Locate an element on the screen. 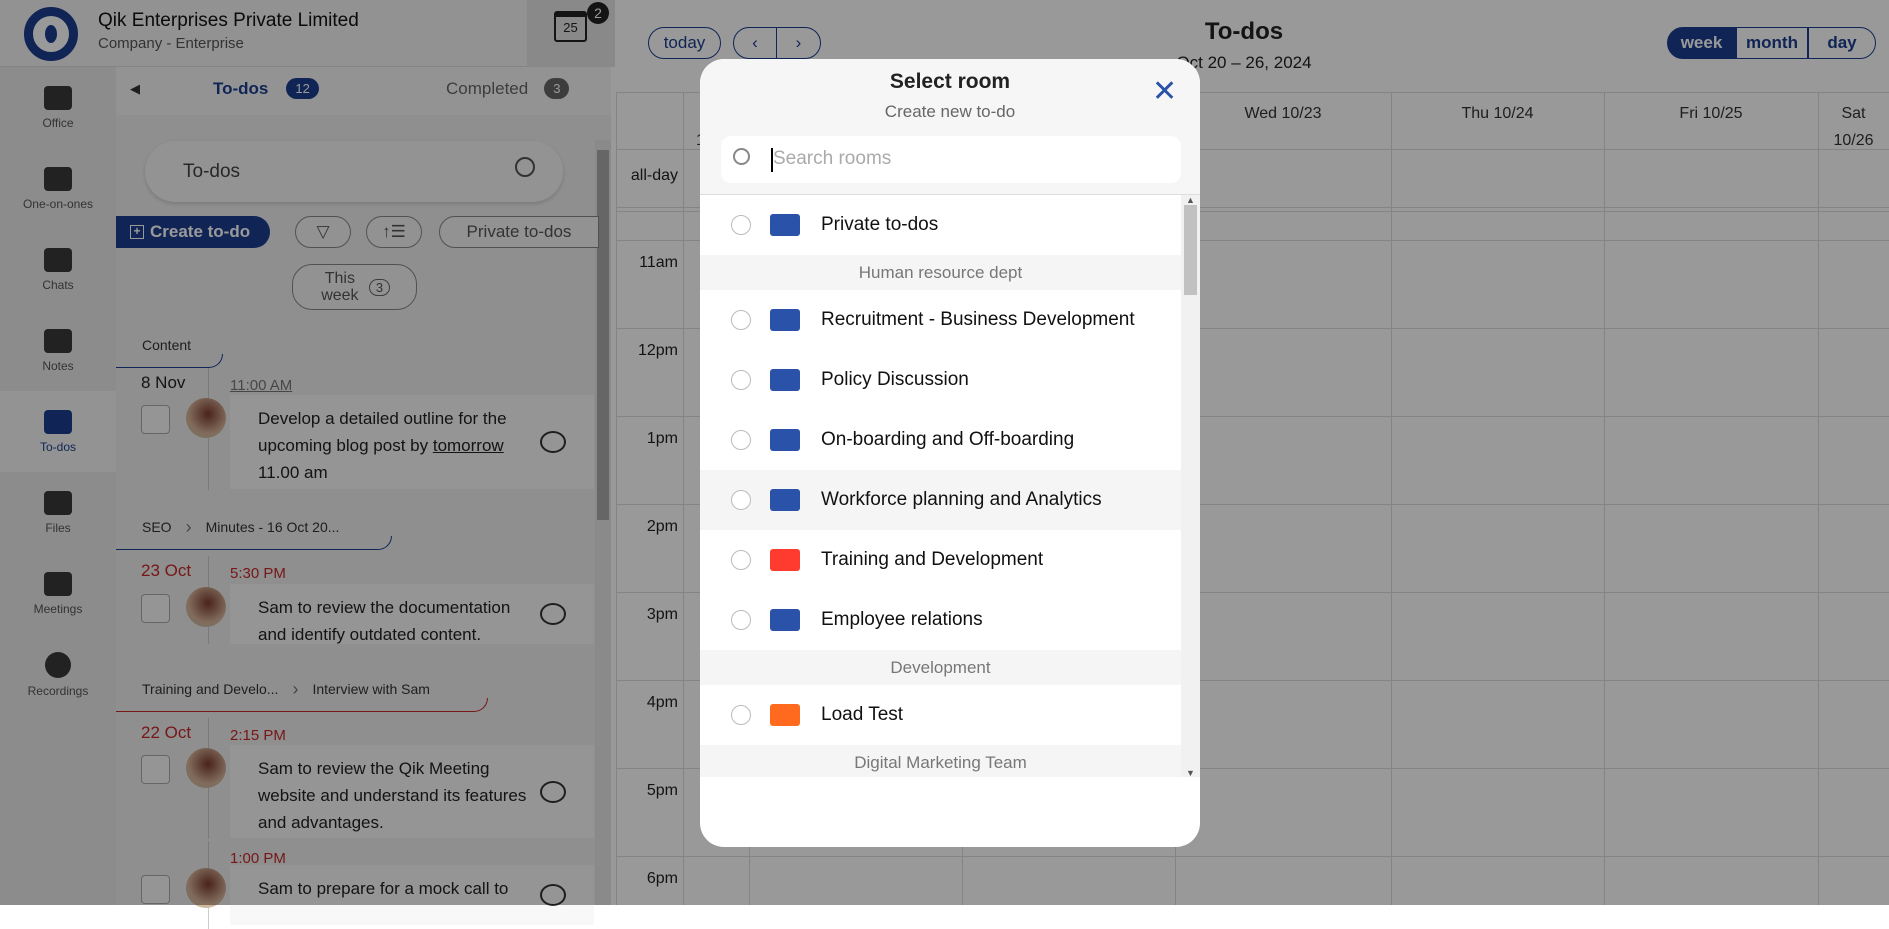  close-button: ✕ is located at coordinates (1164, 92).